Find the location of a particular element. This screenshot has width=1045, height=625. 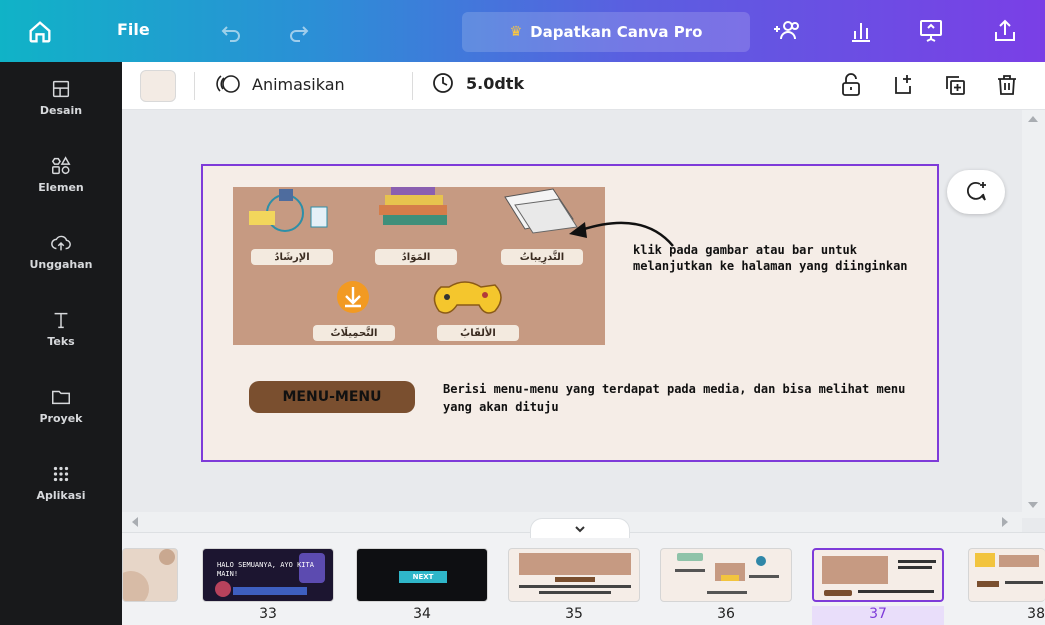

share-upload-icon is located at coordinates (1005, 31).